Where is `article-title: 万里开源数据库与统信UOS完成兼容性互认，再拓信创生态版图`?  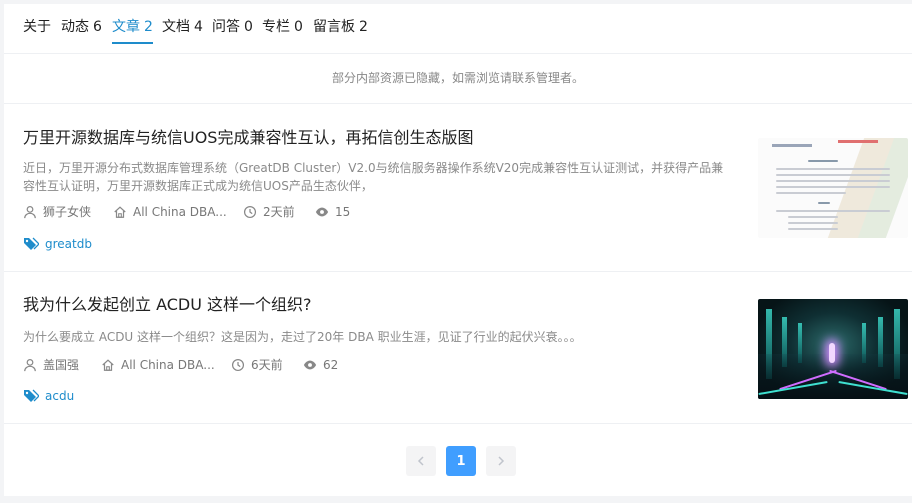
article-title: 万里开源数据库与统信UOS完成兼容性互认，再拓信创生态版图 is located at coordinates (248, 138).